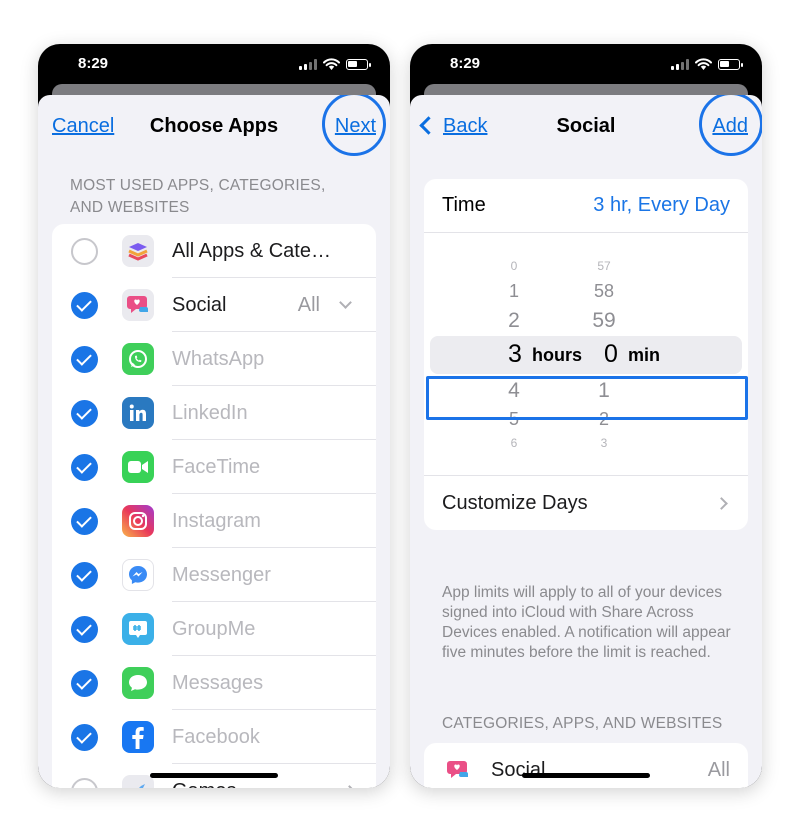  I want to click on list-item-label: Facebook, so click(216, 736).